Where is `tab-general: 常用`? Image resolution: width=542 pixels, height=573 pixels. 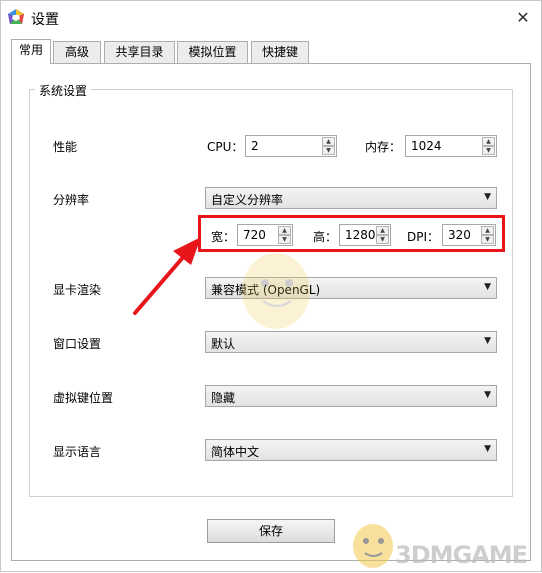
tab-general: 常用 is located at coordinates (31, 51).